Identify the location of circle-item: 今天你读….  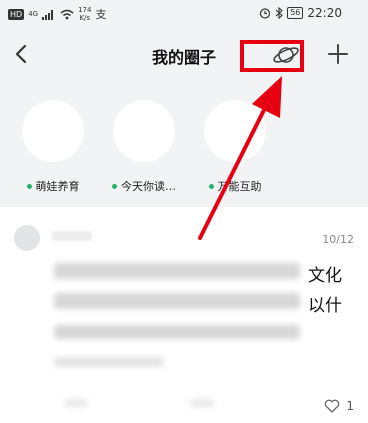
(144, 143).